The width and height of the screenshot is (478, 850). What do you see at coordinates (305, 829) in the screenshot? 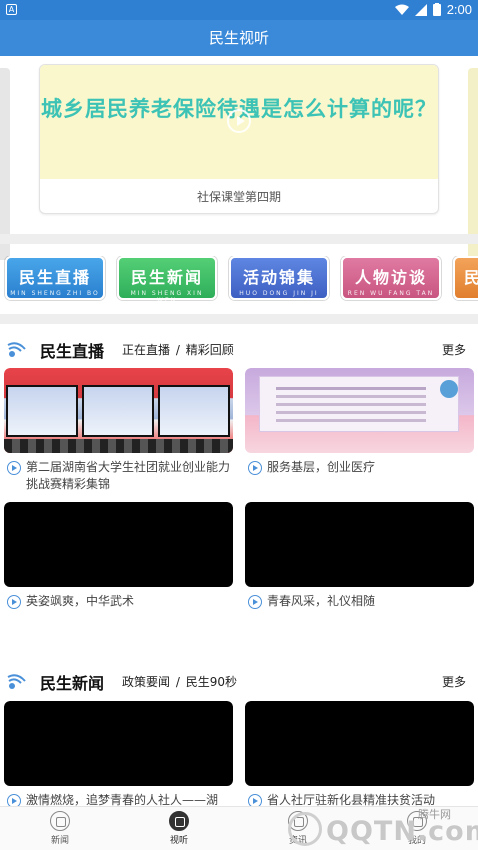
I see `watermark-logo-icon` at bounding box center [305, 829].